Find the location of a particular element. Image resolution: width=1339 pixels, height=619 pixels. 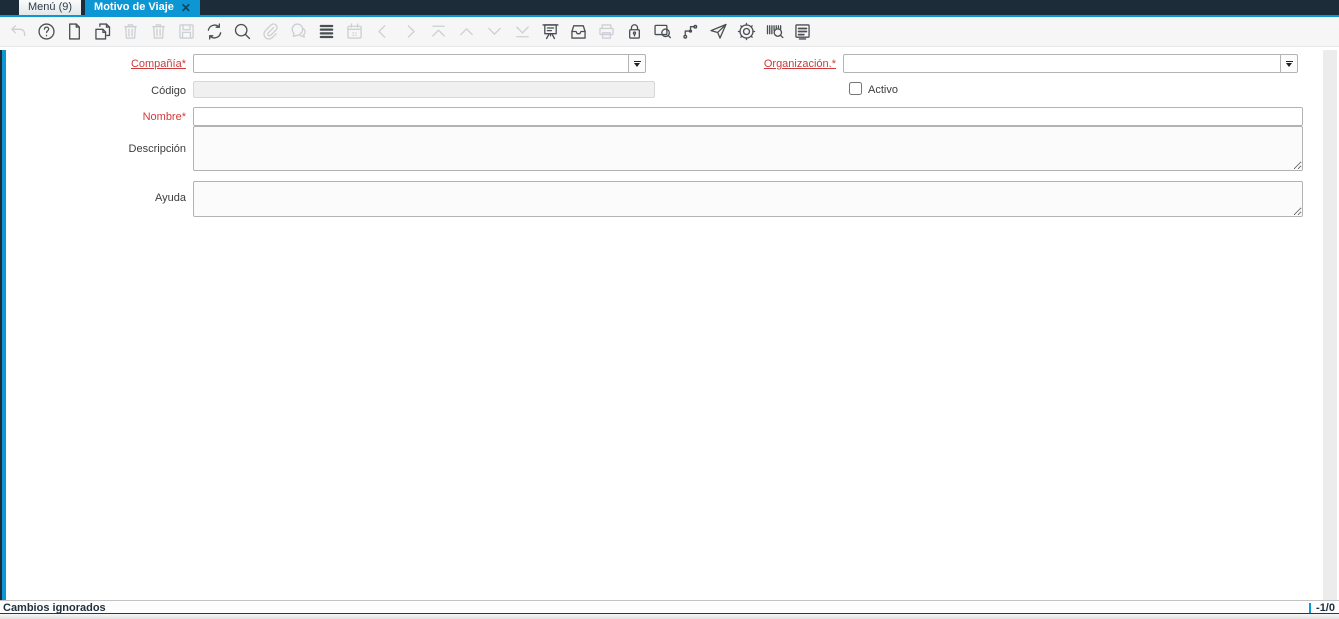

lock-icon is located at coordinates (634, 31).